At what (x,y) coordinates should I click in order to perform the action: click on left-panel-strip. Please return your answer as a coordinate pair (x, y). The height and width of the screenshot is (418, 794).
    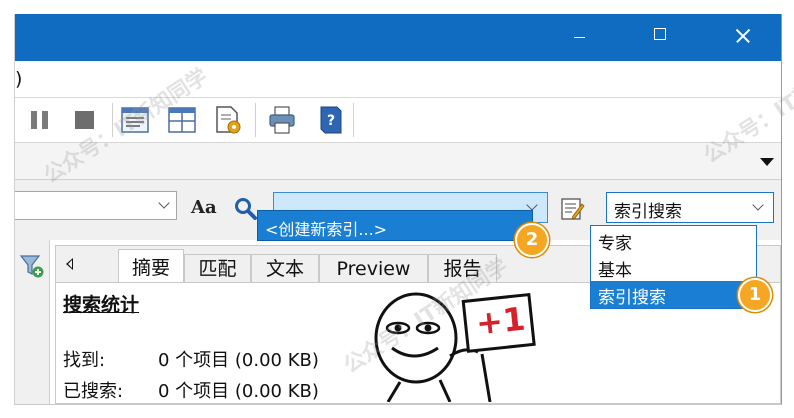
    Looking at the image, I should click on (32, 322).